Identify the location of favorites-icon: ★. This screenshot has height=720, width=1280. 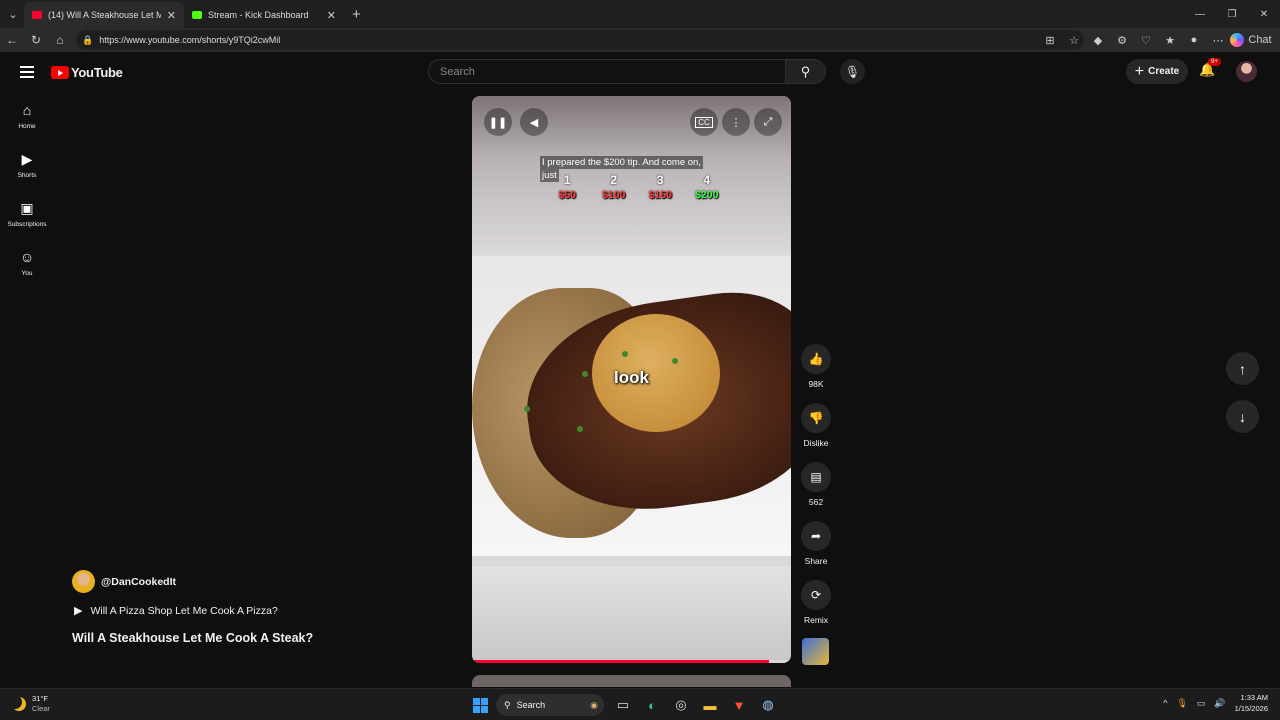
(1170, 40).